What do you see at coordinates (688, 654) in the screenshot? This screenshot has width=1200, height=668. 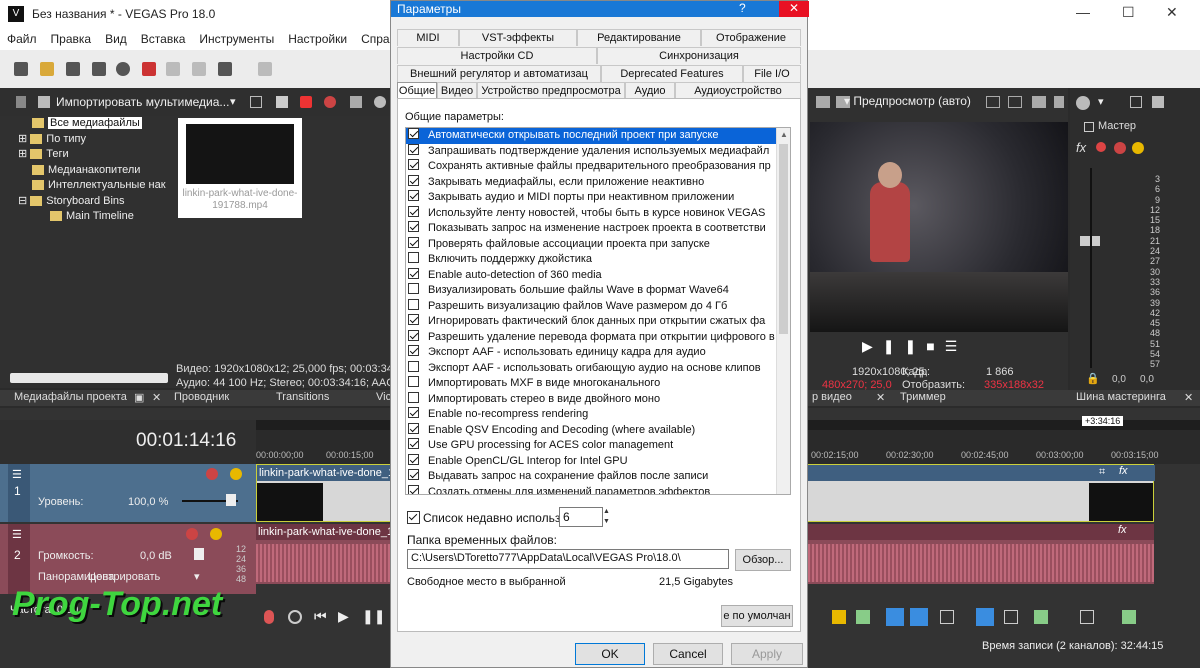 I see `cancel-button: Cancel` at bounding box center [688, 654].